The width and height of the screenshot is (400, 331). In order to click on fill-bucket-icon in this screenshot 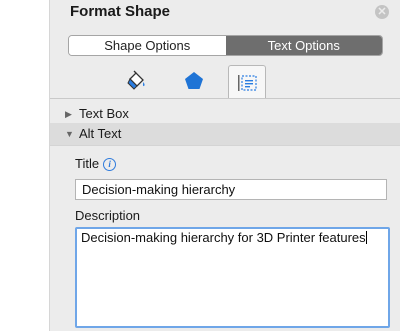, I will do `click(136, 81)`.